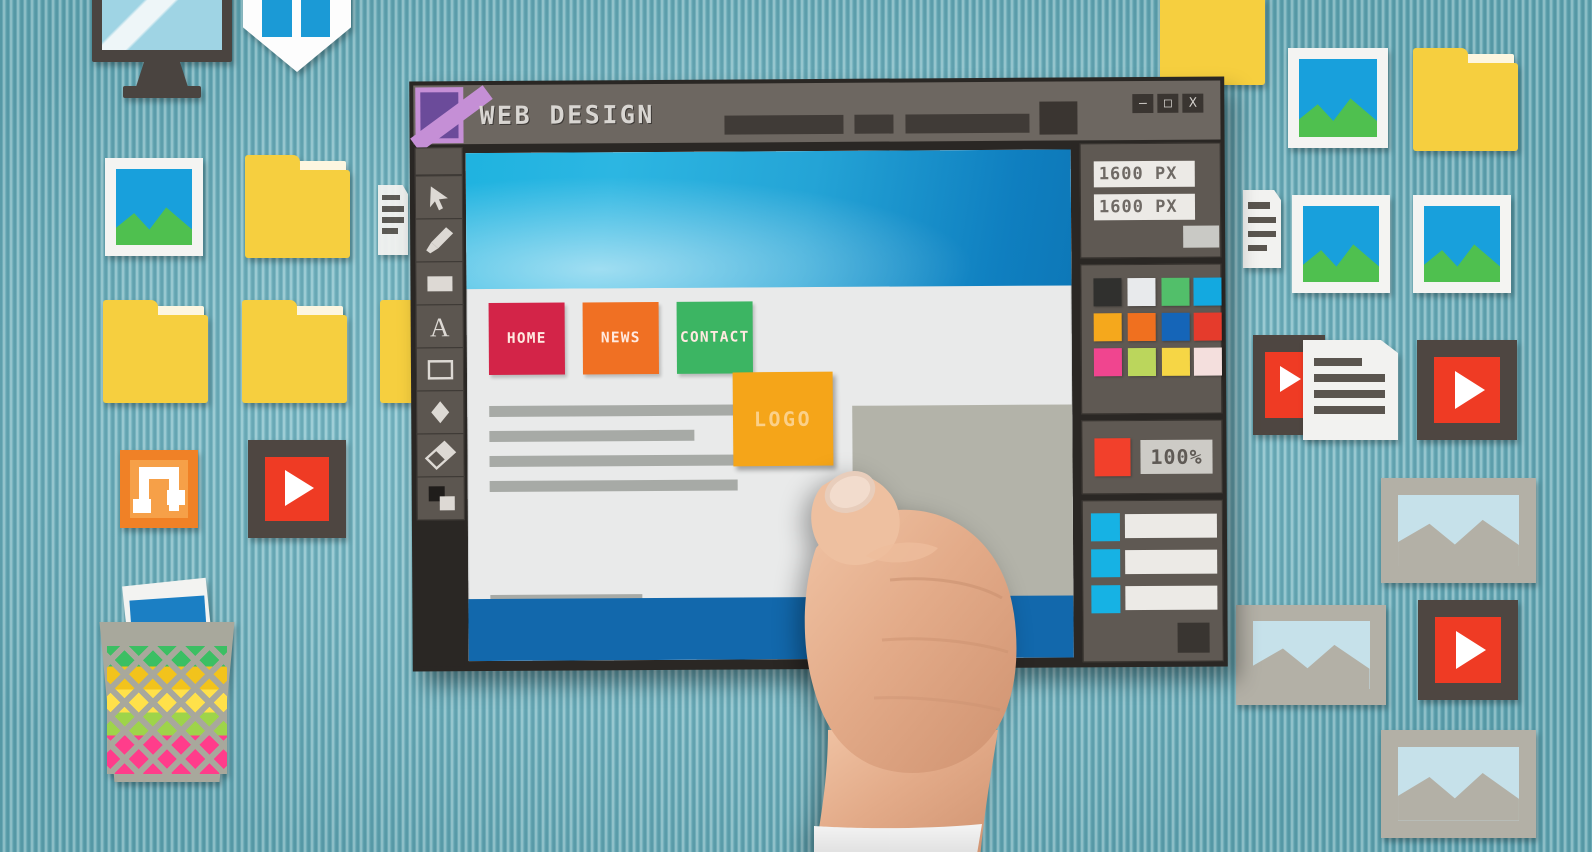 The height and width of the screenshot is (852, 1592). Describe the element at coordinates (439, 326) in the screenshot. I see `tool-text: A` at that location.